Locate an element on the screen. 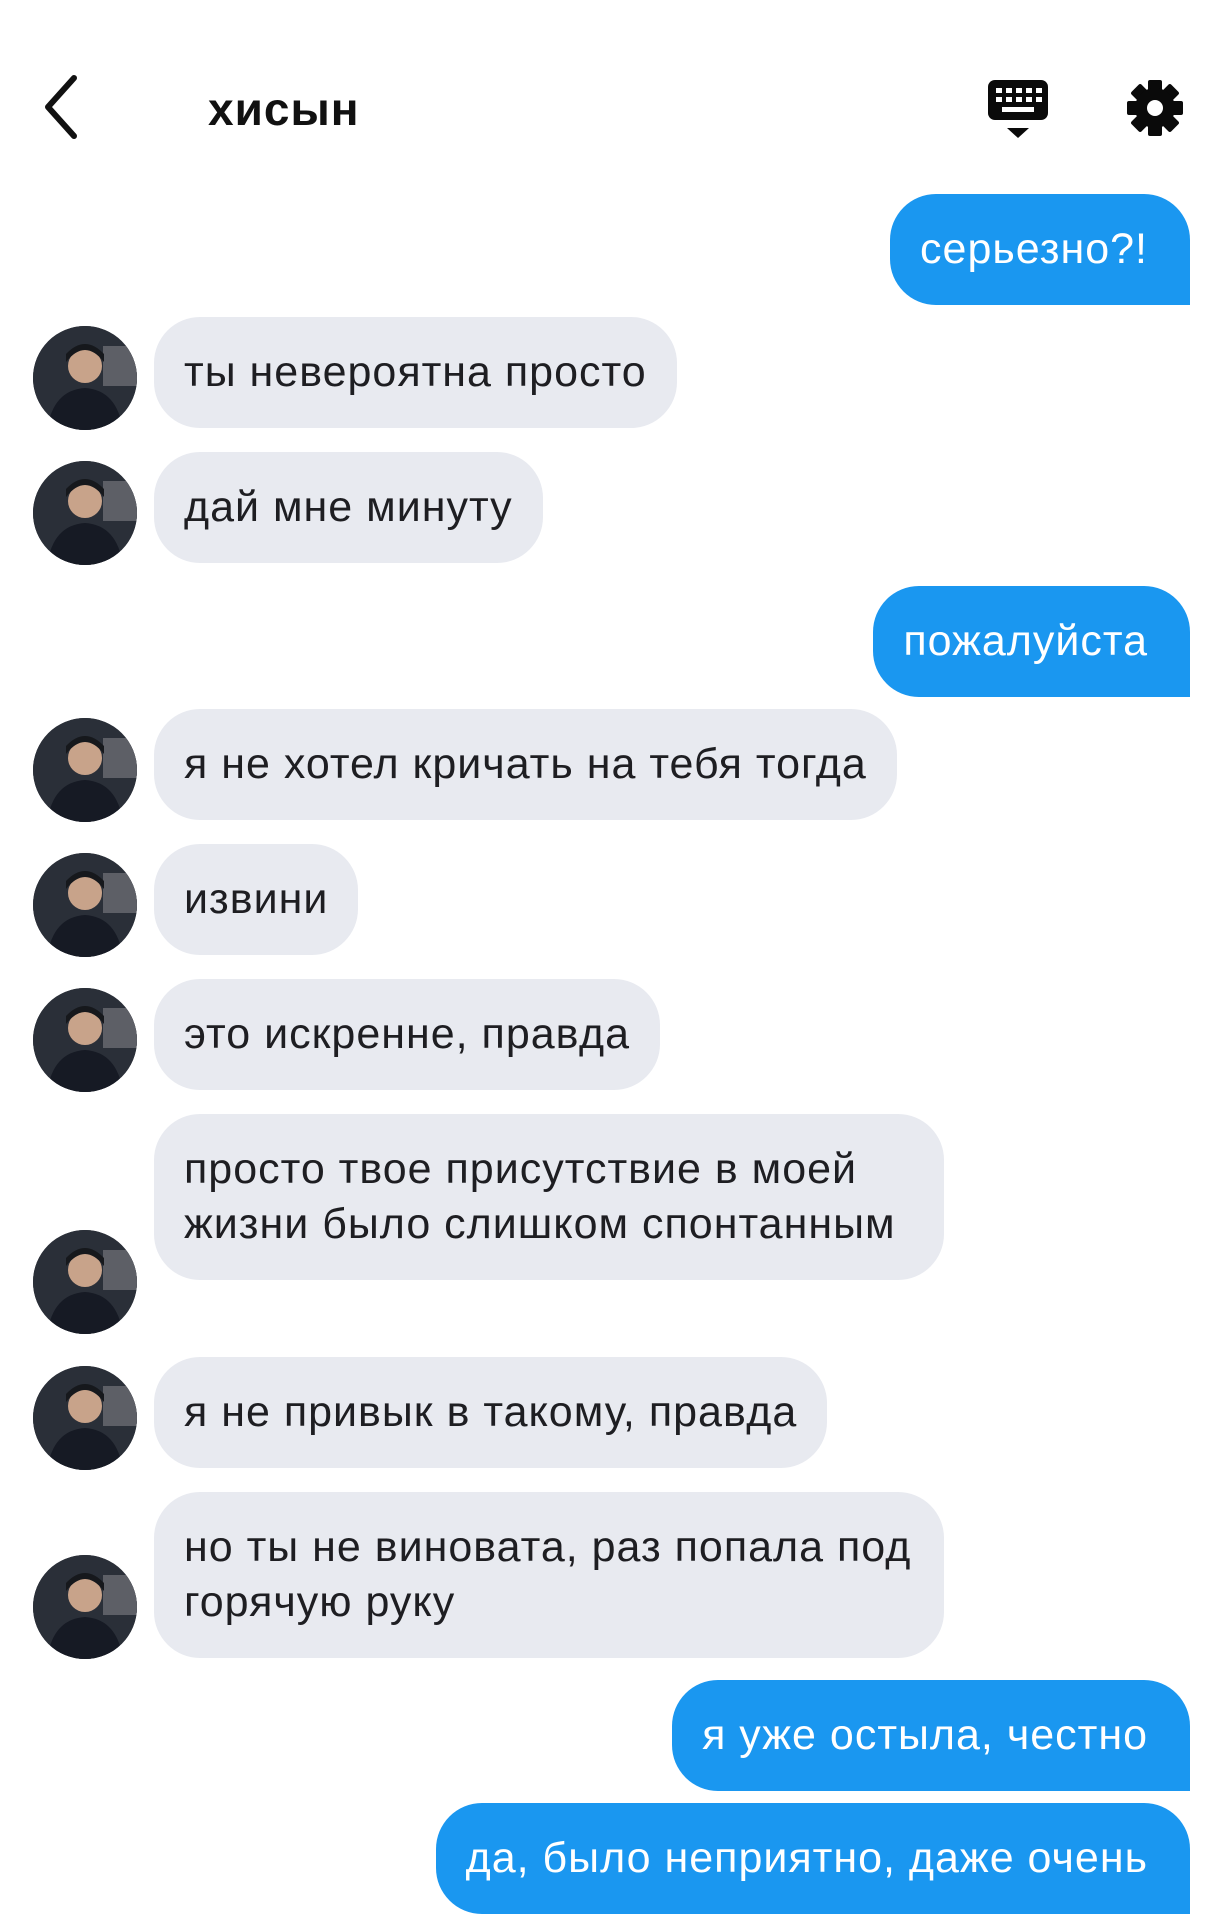 The image size is (1224, 1920). gear-icon is located at coordinates (1155, 108).